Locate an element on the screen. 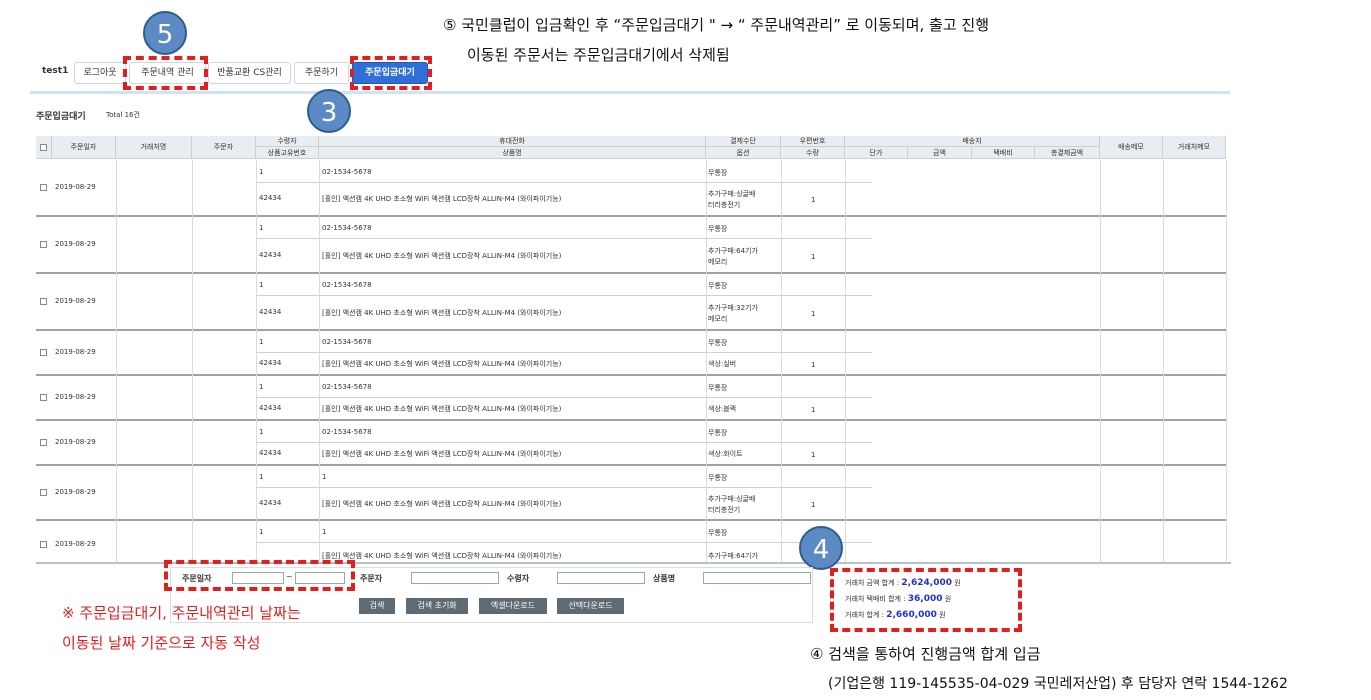 The width and height of the screenshot is (1371, 700). option: 색상:실버 is located at coordinates (722, 363).